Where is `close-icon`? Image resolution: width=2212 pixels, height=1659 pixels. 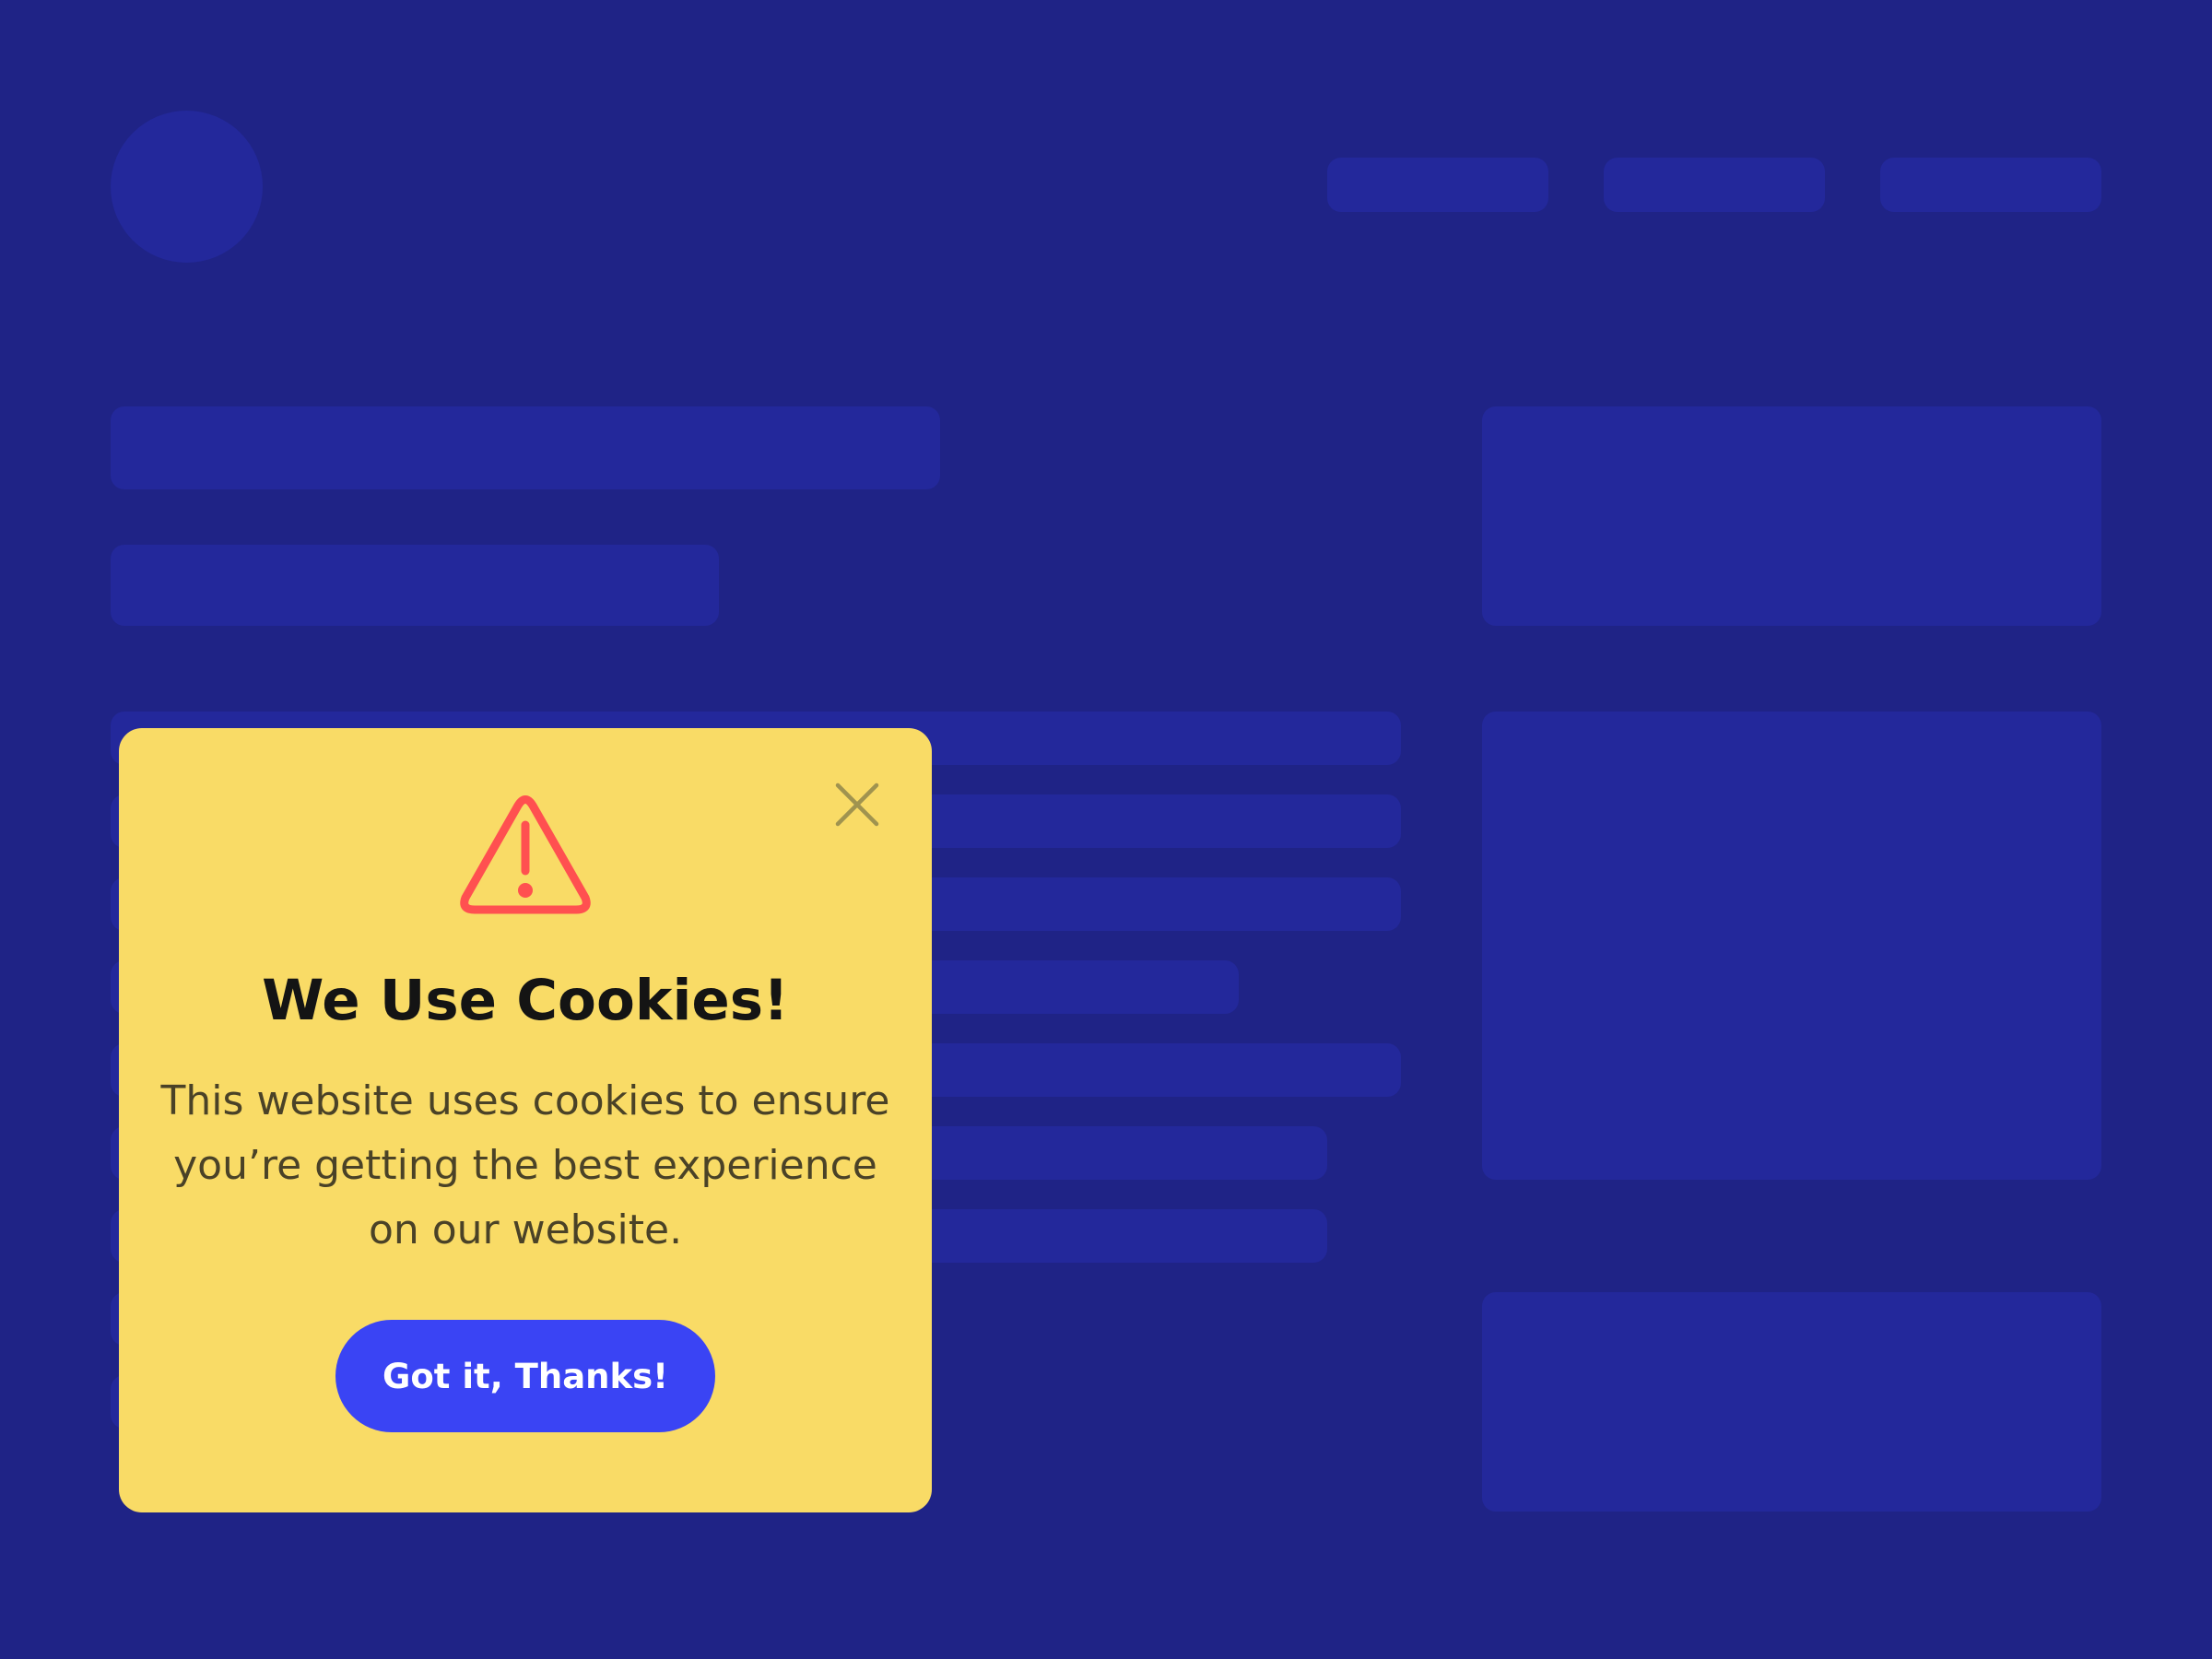
close-icon is located at coordinates (857, 804).